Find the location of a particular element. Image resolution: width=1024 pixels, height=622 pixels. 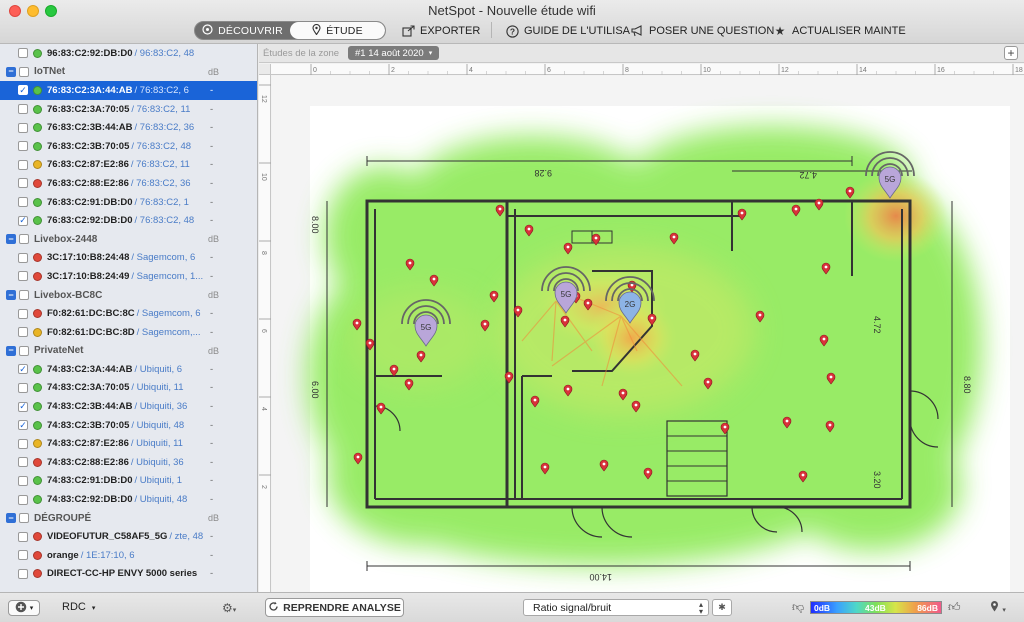

dimension-label: 8.80 is located at coordinates (967, 385).